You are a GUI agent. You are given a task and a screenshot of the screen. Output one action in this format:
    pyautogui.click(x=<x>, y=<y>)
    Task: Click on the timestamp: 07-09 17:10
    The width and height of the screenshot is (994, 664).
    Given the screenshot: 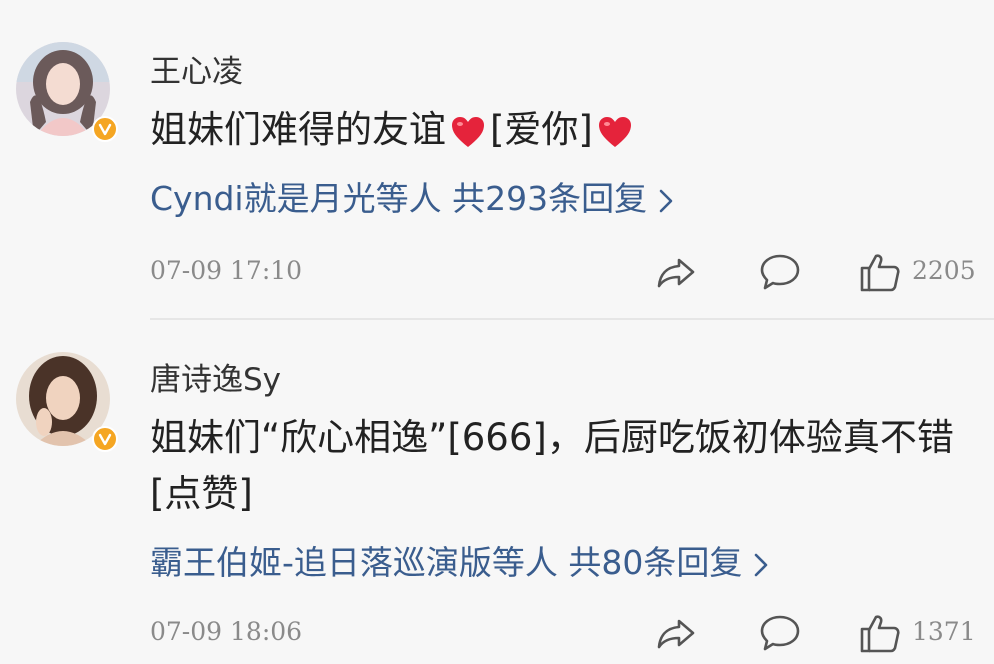 What is the action you would take?
    pyautogui.click(x=226, y=270)
    